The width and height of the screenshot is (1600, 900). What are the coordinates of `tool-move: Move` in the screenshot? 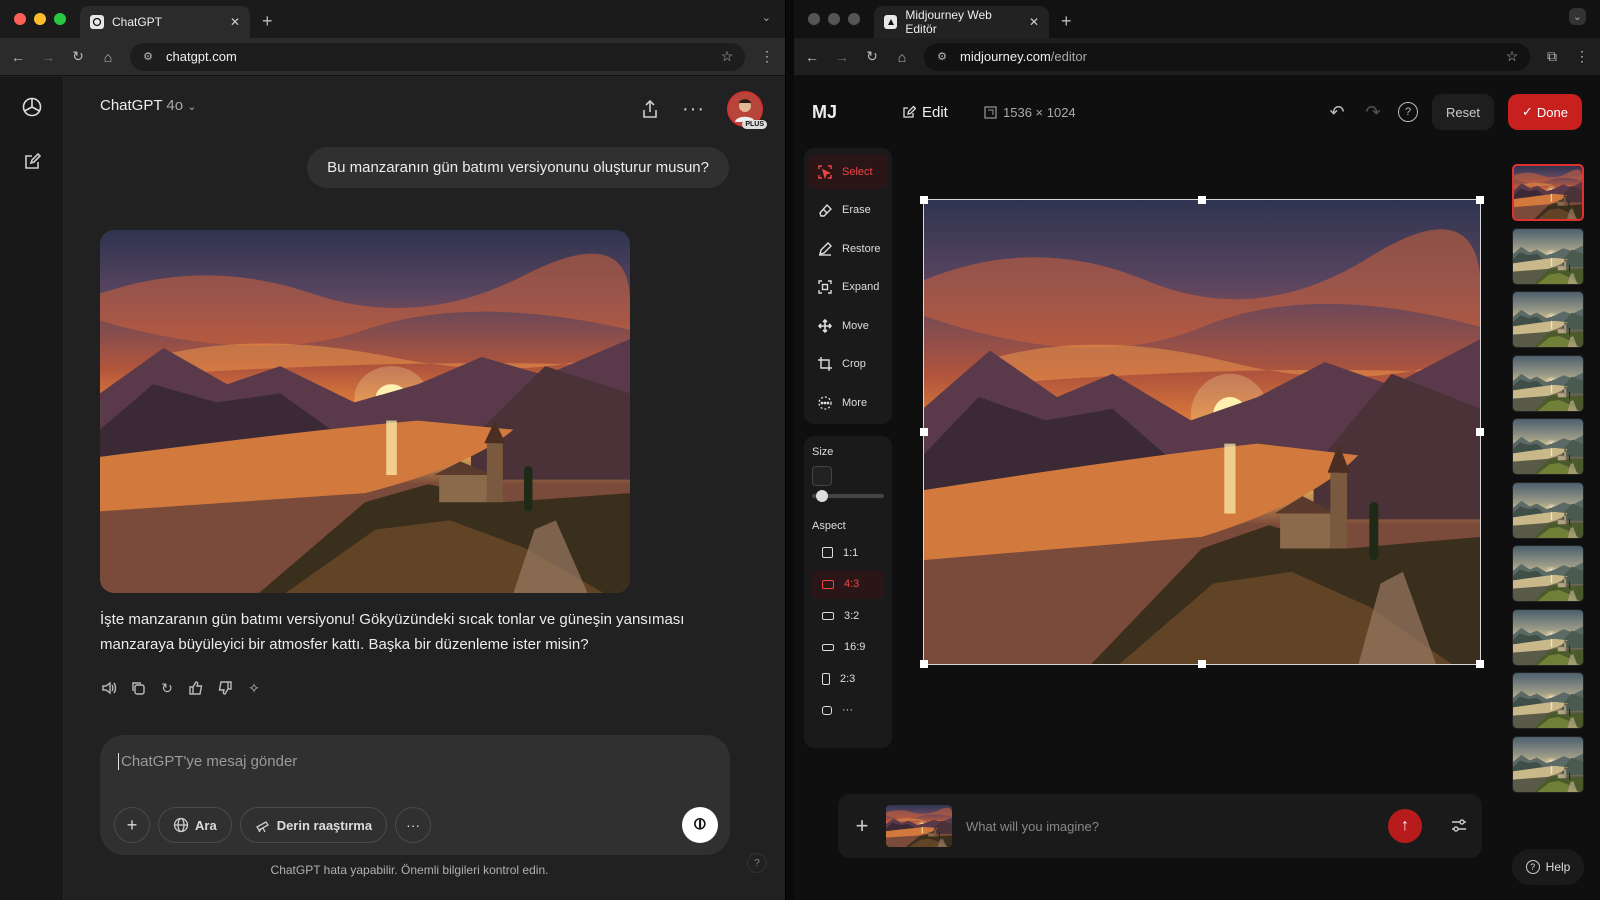 It's located at (848, 325).